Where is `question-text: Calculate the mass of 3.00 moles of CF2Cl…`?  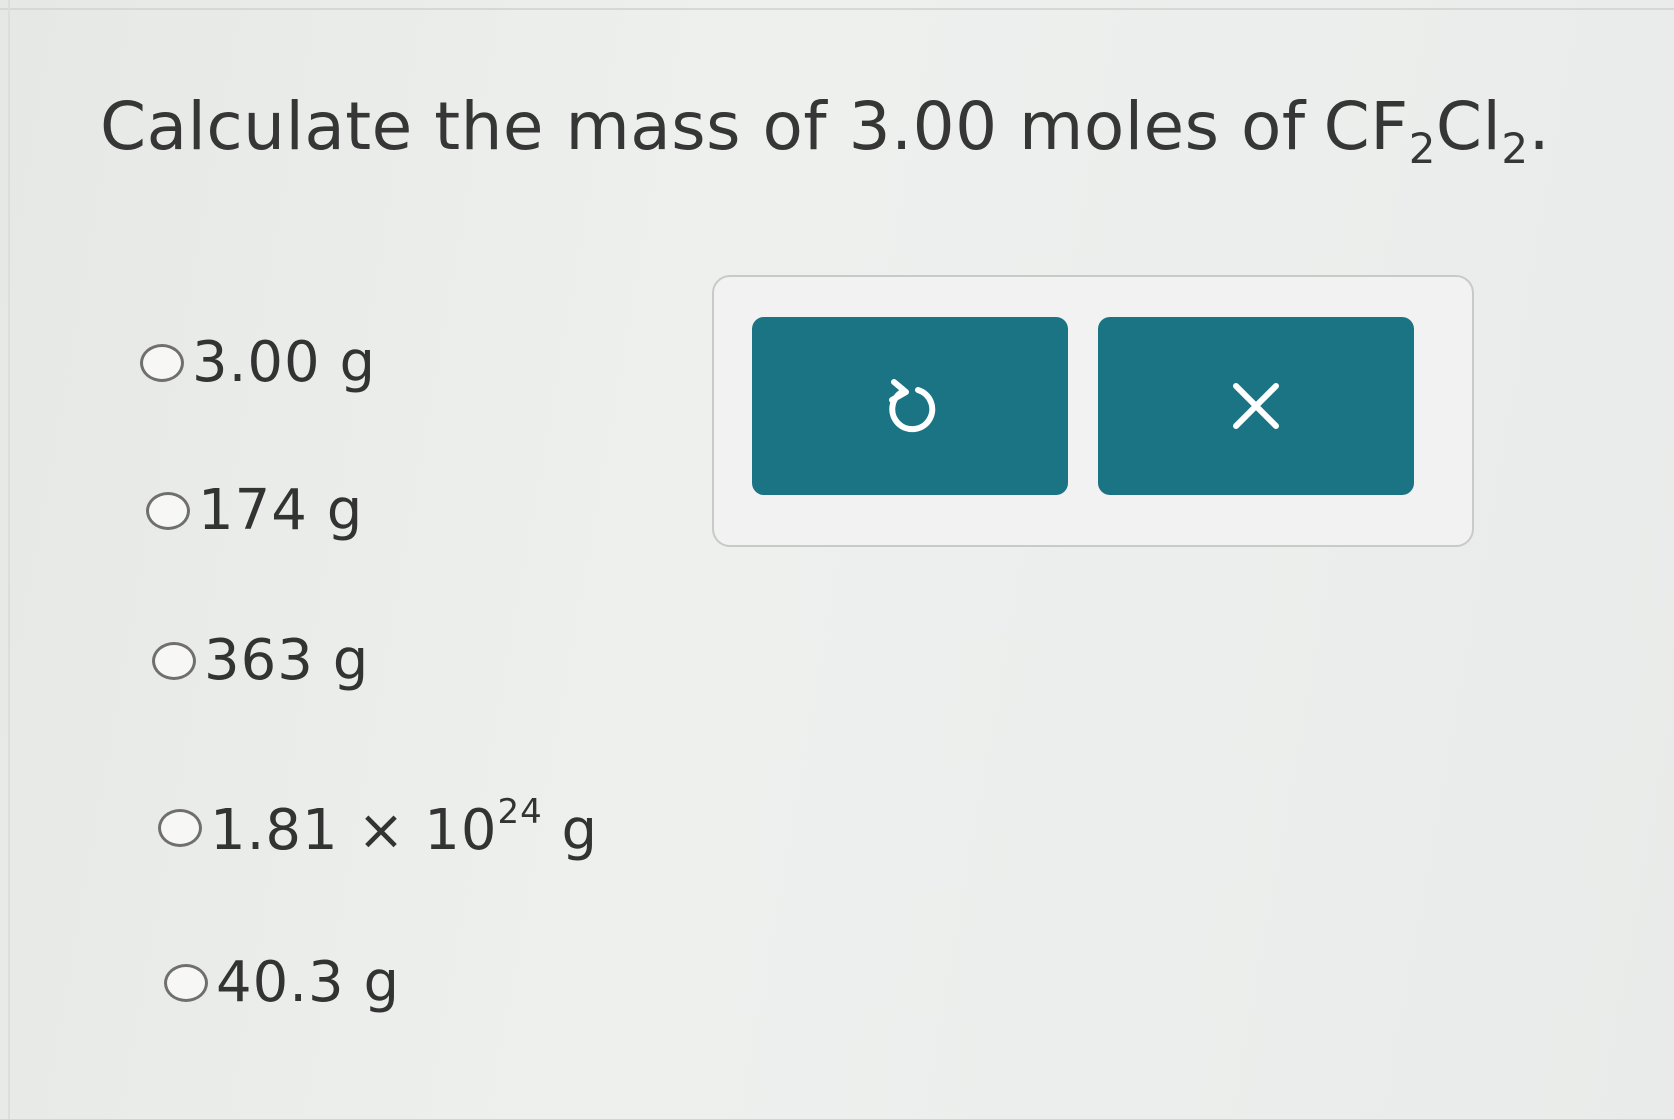
question-text: Calculate the mass of 3.00 moles of CF2Cl… is located at coordinates (825, 130).